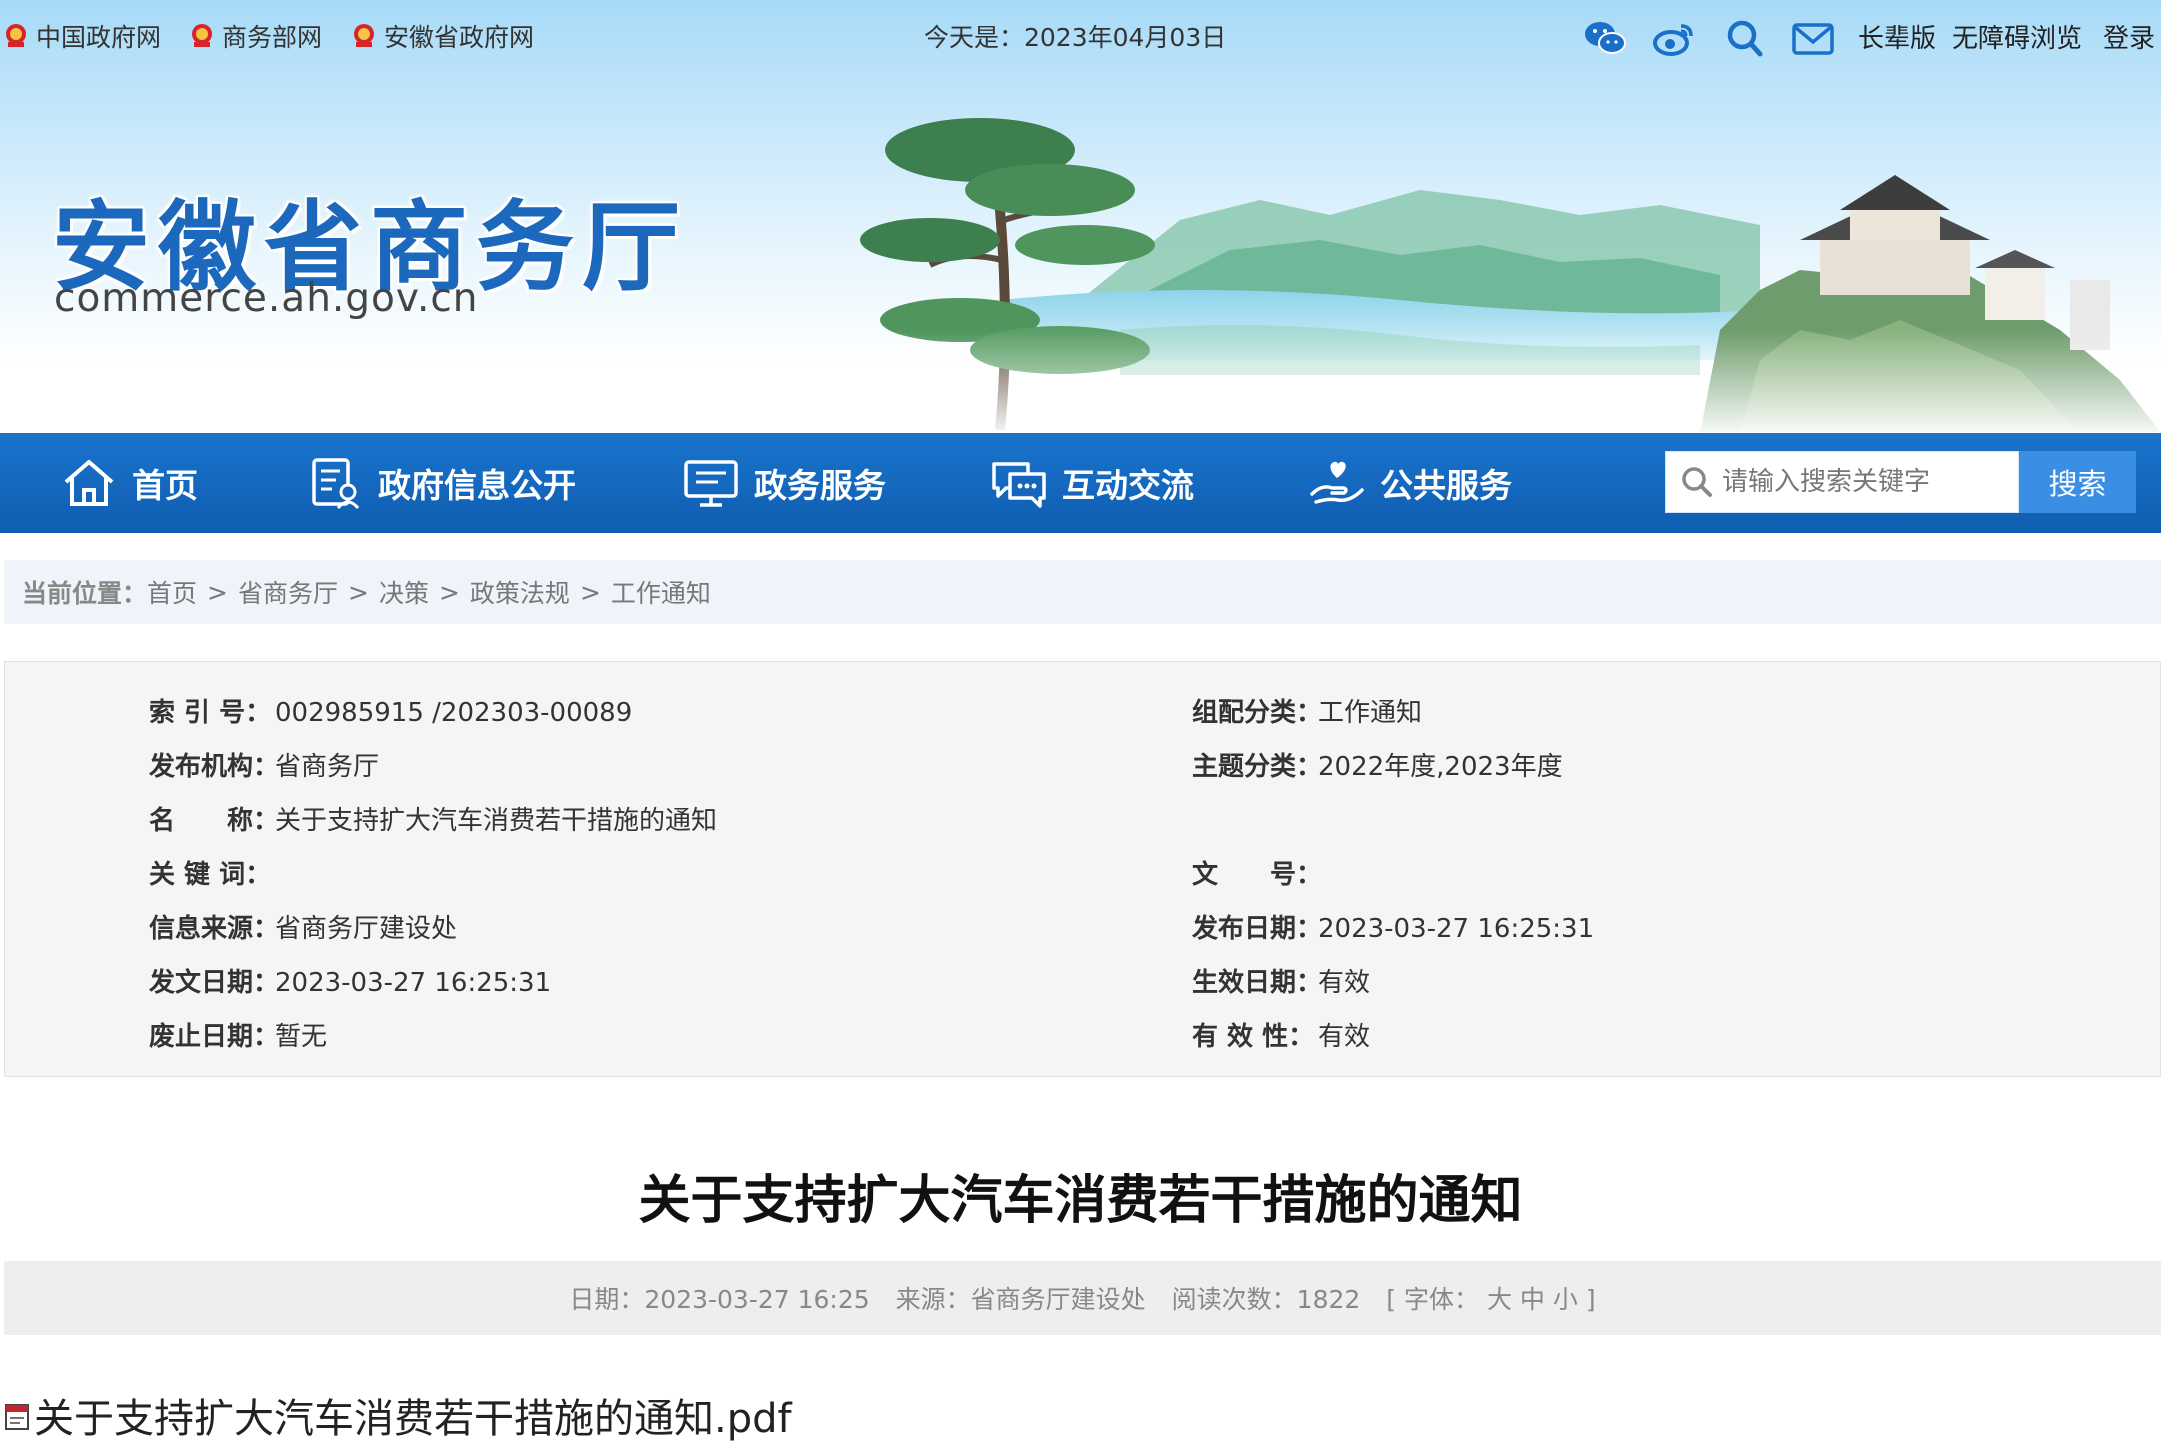 This screenshot has width=2161, height=1448. Describe the element at coordinates (17, 1417) in the screenshot. I see `pdf-icon` at that location.